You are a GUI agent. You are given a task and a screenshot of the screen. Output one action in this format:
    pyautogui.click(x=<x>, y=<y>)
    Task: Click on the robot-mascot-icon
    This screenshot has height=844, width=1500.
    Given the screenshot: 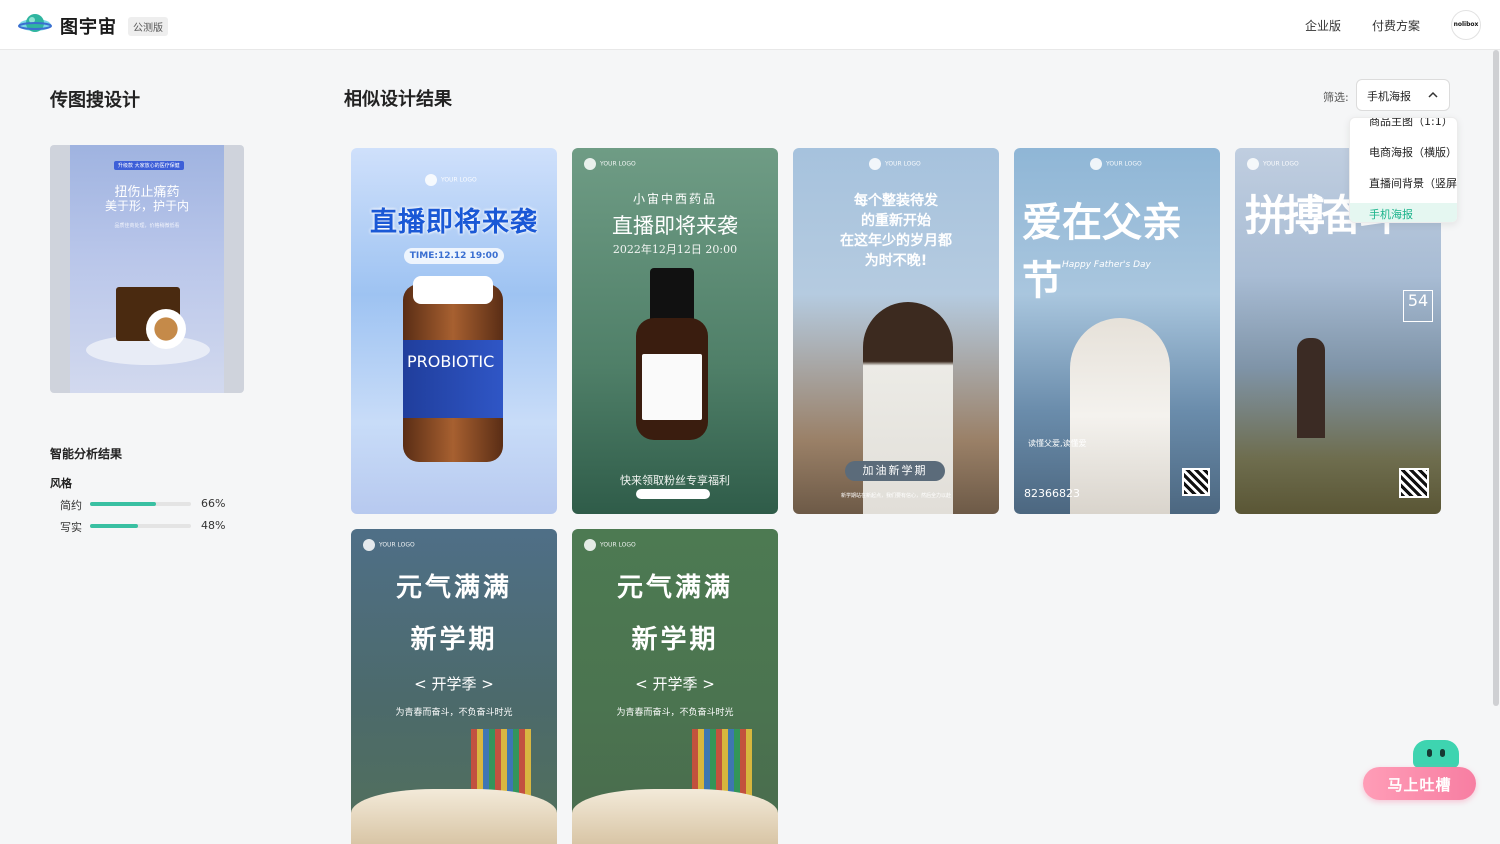 What is the action you would take?
    pyautogui.click(x=1436, y=754)
    